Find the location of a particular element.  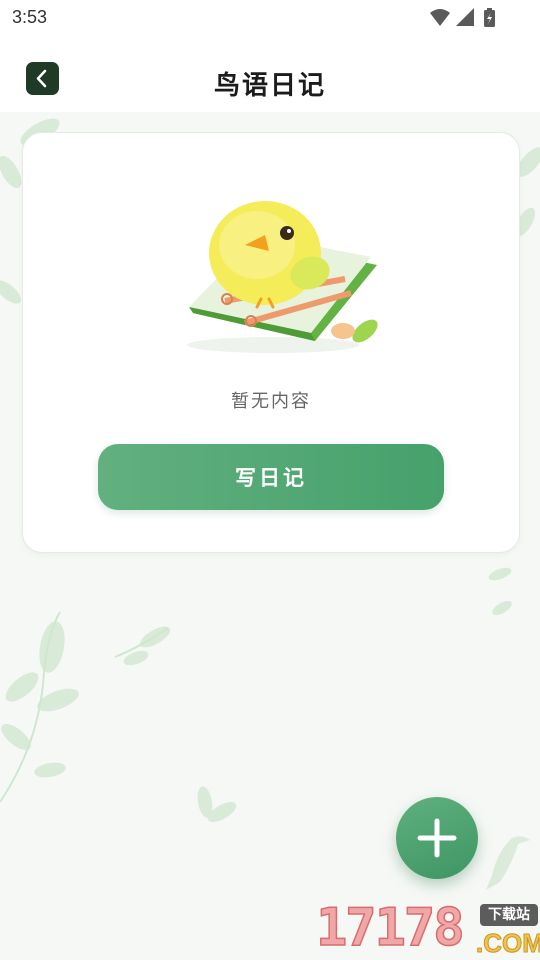

plus-icon is located at coordinates (437, 838).